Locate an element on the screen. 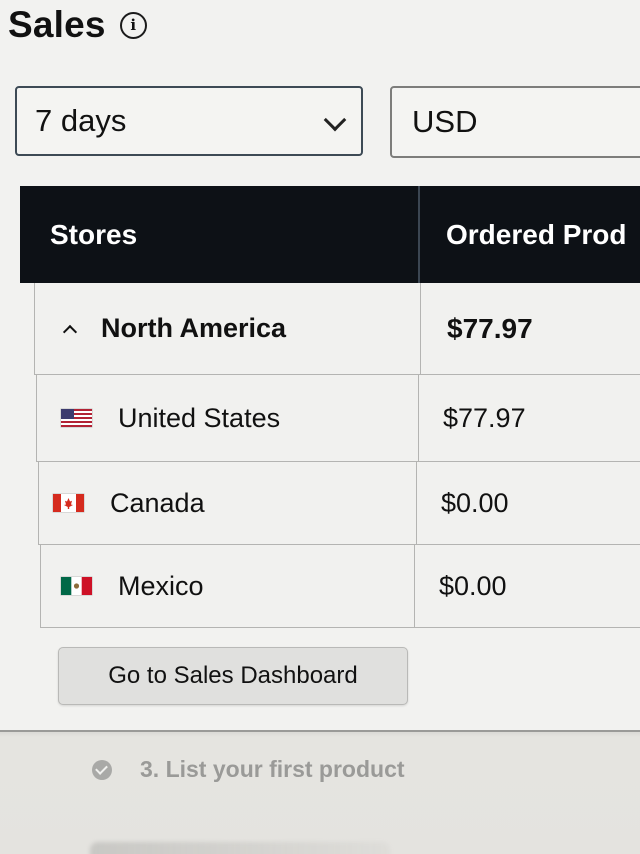 This screenshot has width=640, height=854. date-range-value: 7 days is located at coordinates (81, 120).